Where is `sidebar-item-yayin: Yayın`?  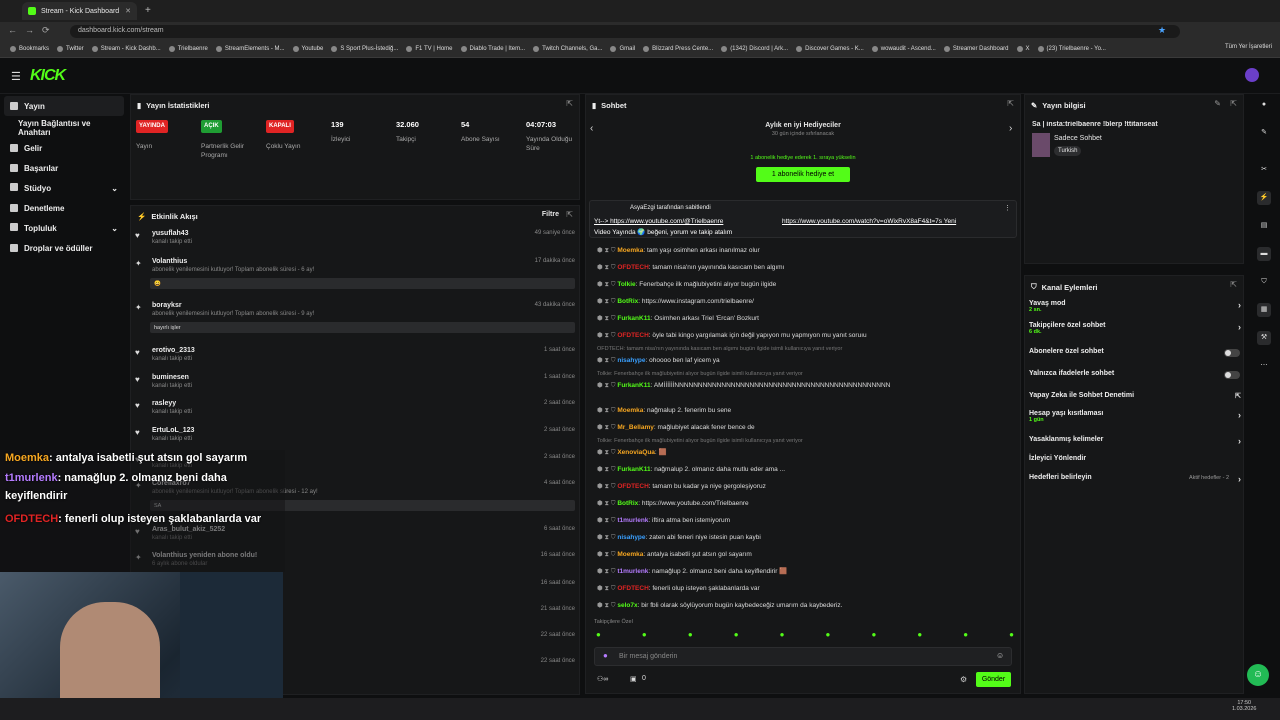
sidebar-item-yayin: Yayın is located at coordinates (64, 106).